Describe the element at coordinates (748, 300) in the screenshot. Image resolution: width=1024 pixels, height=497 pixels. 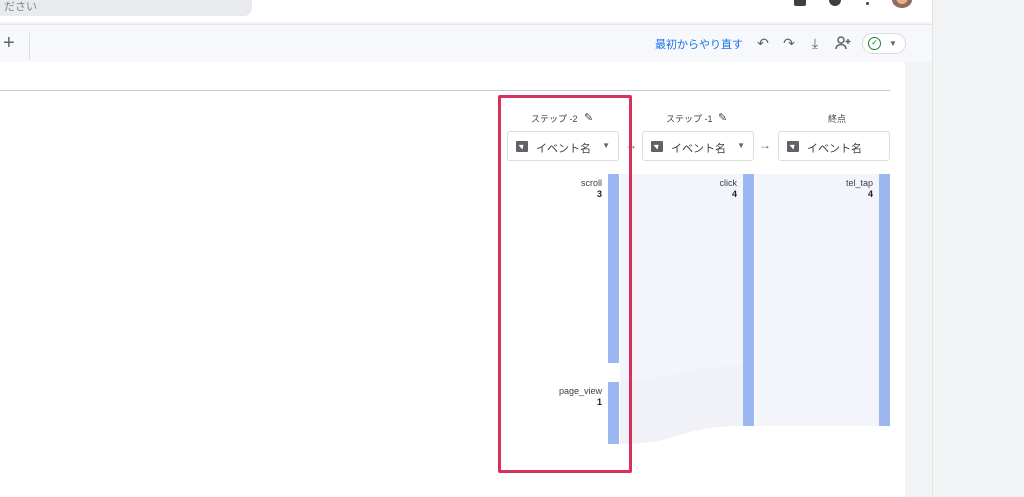
I see `bar-click` at that location.